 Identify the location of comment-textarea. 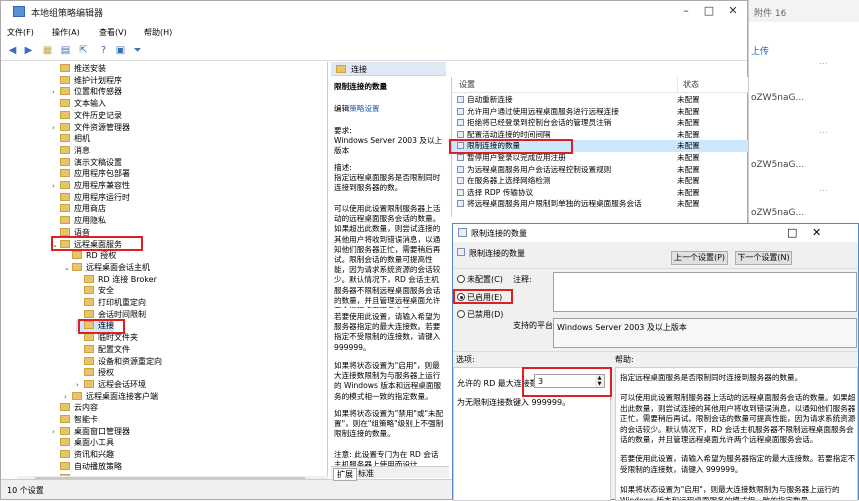
(705, 292).